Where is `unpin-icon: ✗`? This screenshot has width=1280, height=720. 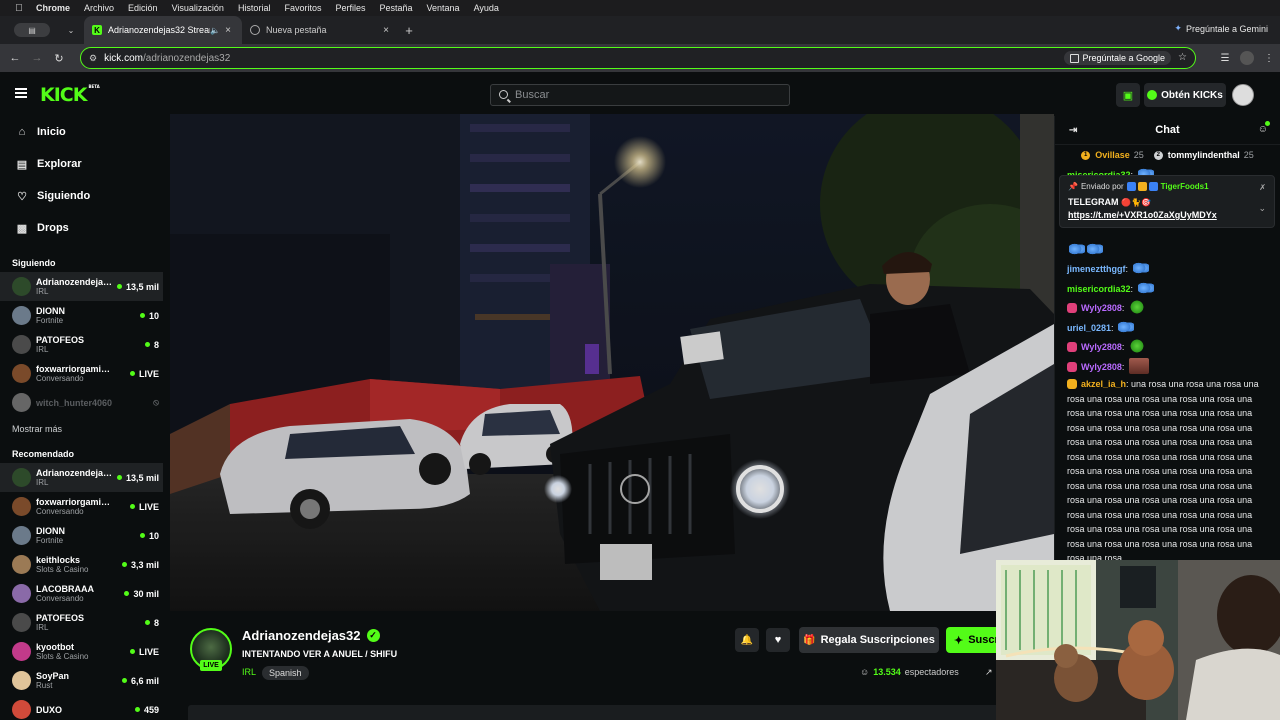 unpin-icon: ✗ is located at coordinates (1262, 187).